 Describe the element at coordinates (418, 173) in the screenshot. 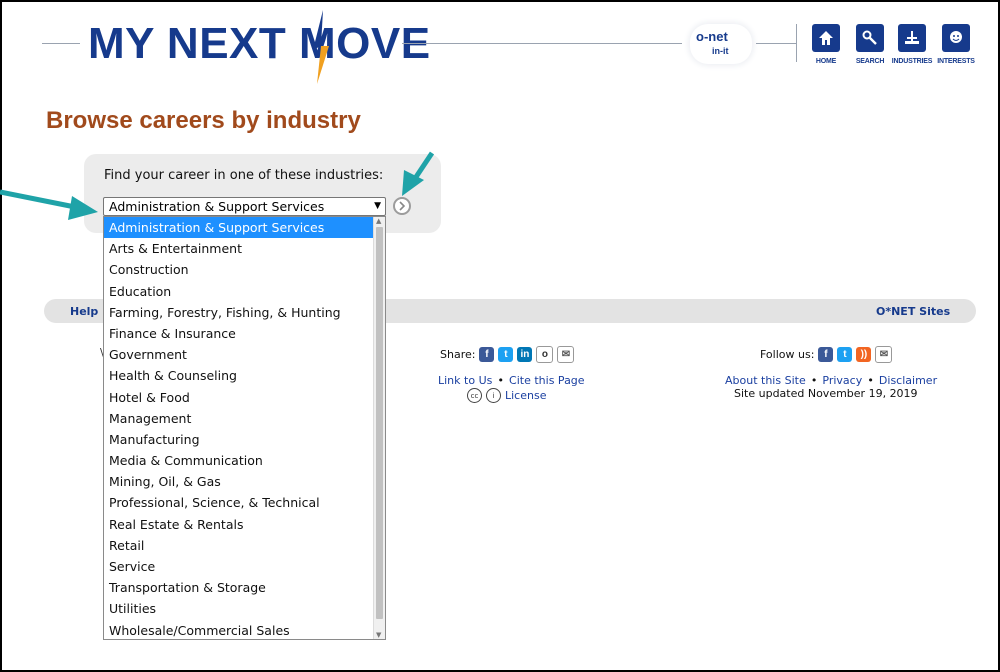

I see `arrow-to-go-button-icon` at that location.